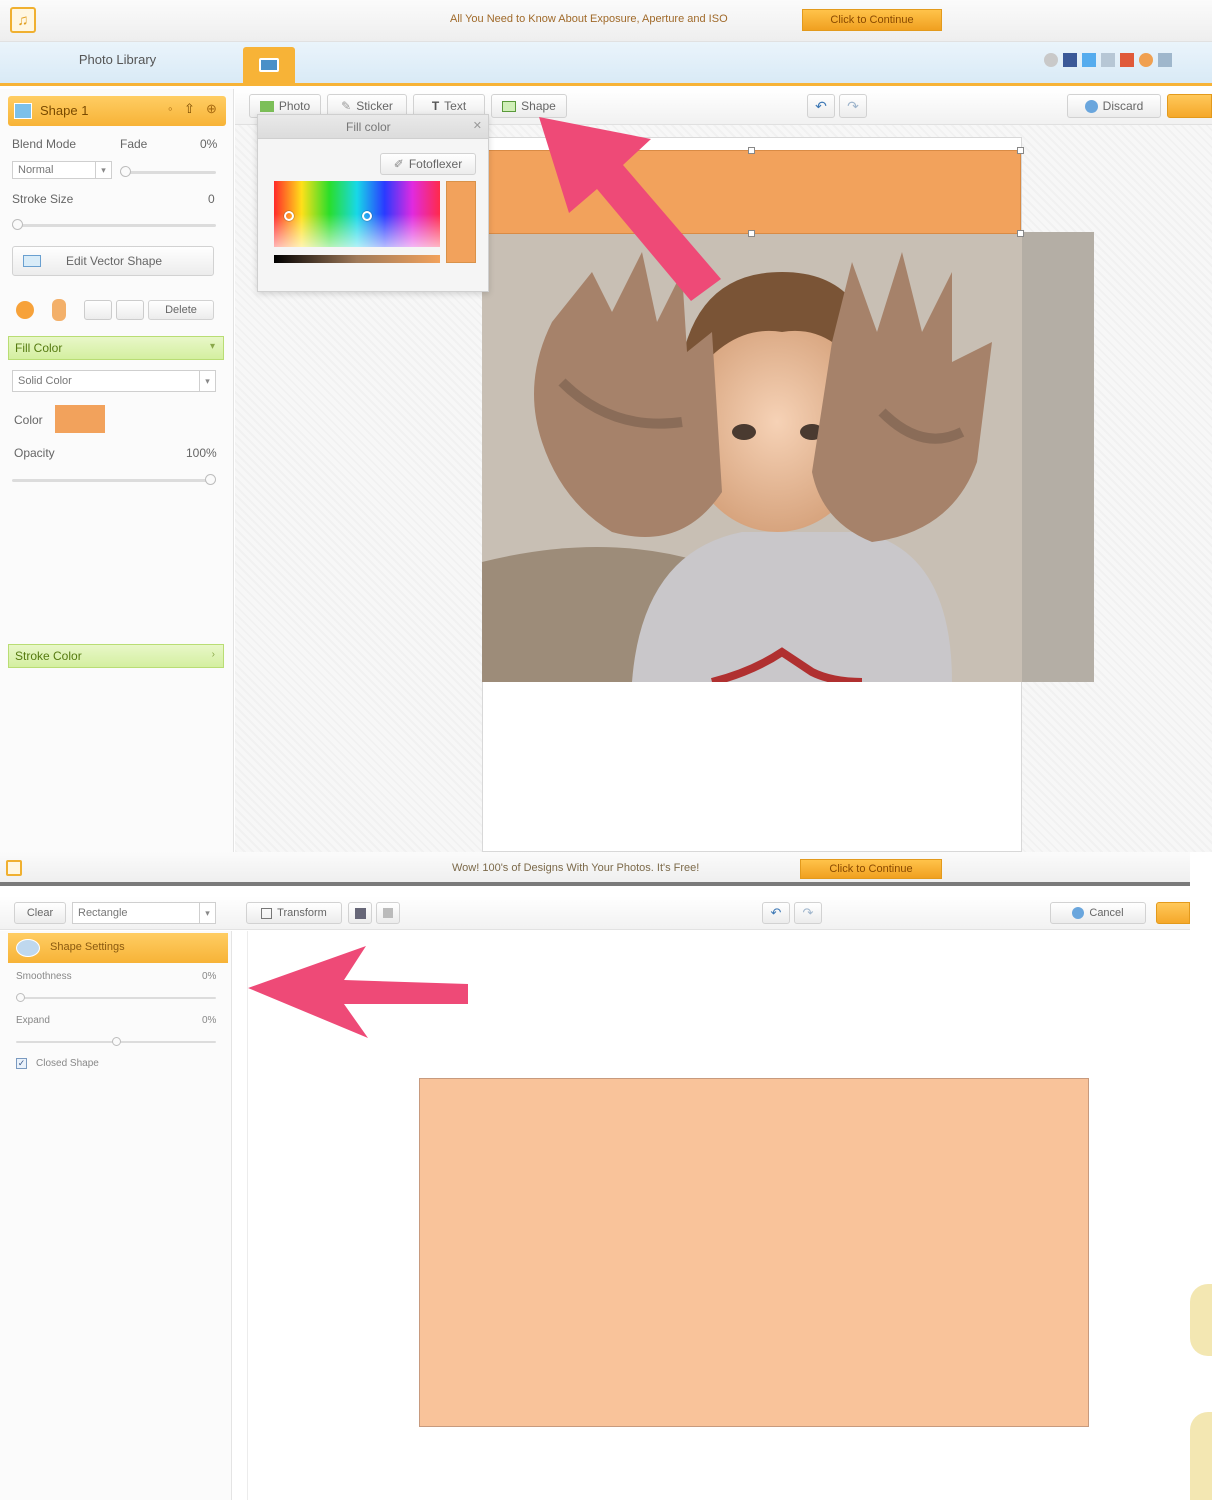 This screenshot has width=1212, height=1500. I want to click on photo-library-tab: Photo Library, so click(117, 59).